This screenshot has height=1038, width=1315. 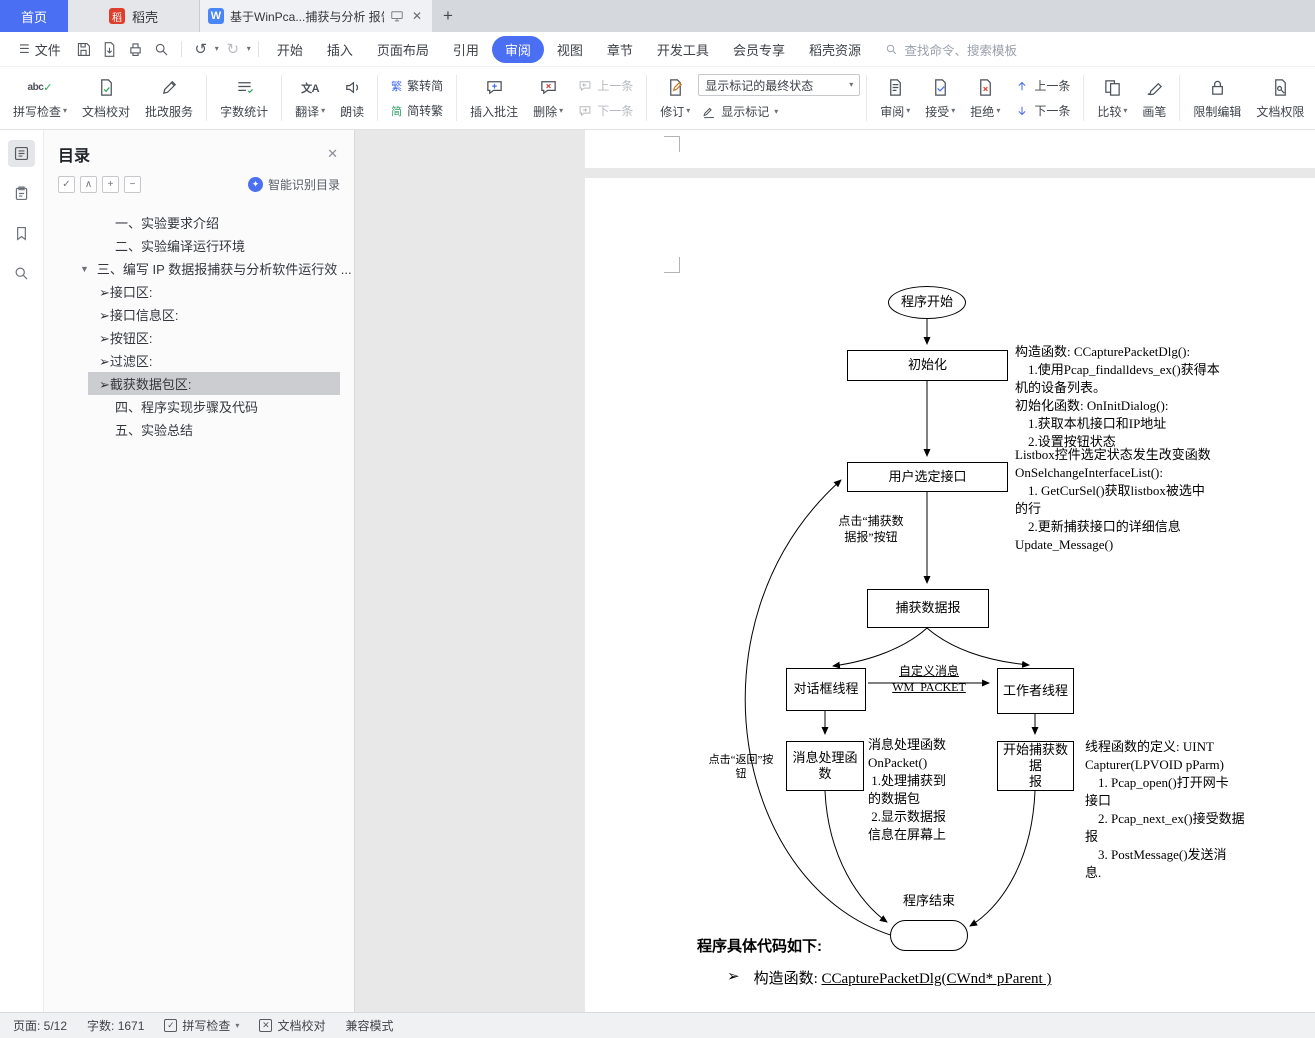 I want to click on toc-item-1: 一、实验要求介绍, so click(x=199, y=222).